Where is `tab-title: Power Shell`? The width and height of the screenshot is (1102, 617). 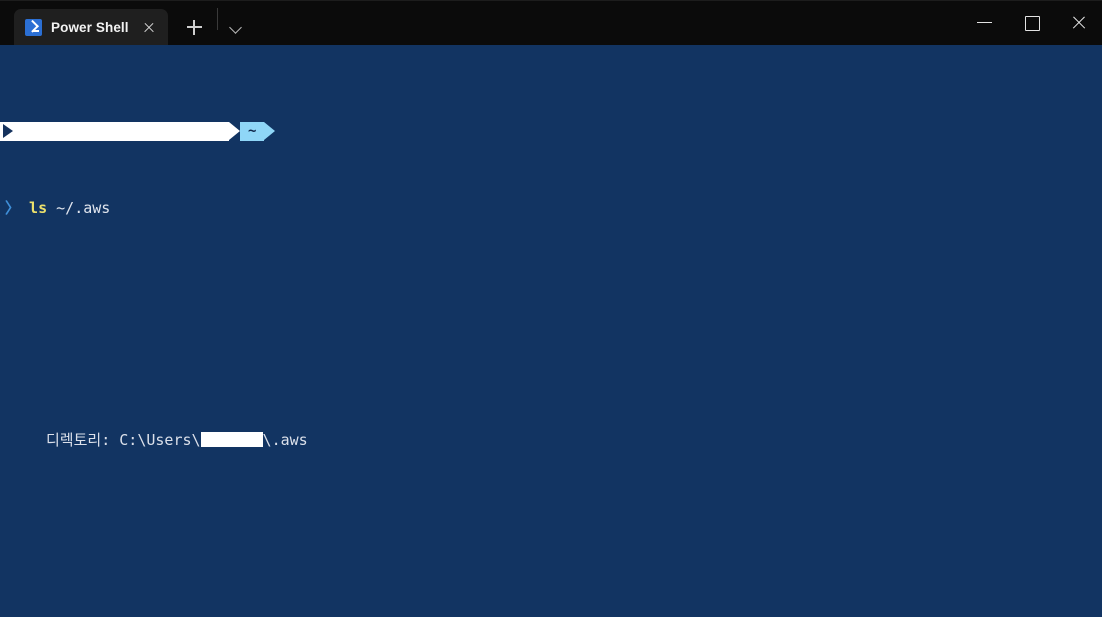 tab-title: Power Shell is located at coordinates (90, 27).